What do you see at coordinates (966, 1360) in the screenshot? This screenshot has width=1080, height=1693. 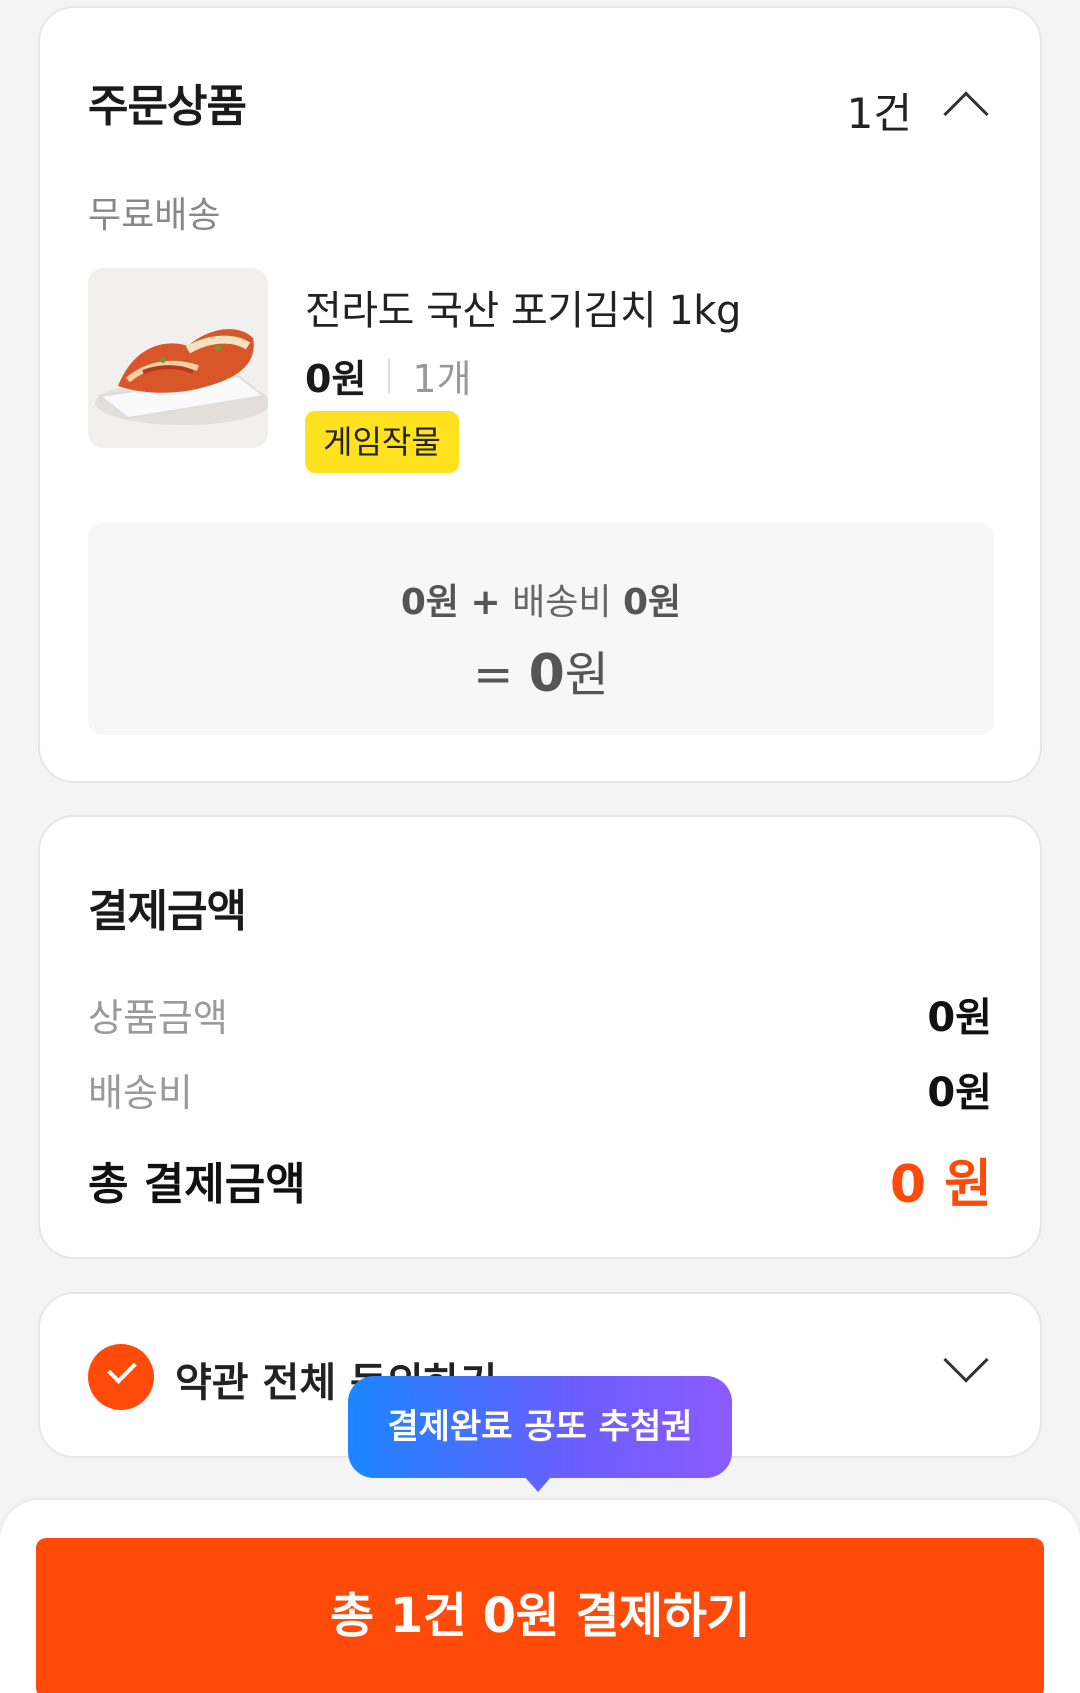 I see `chevron-down-icon` at bounding box center [966, 1360].